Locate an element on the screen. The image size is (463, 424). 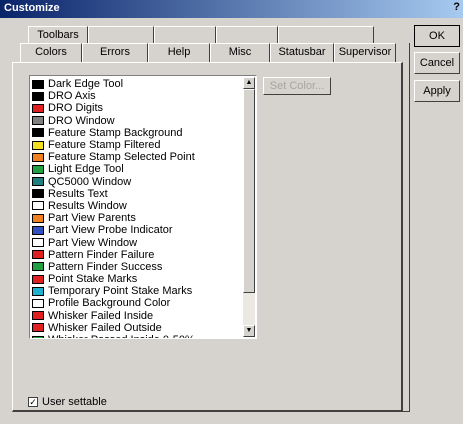
color-list-item: Whisker Passed Inside 0-50% is located at coordinates (138, 336).